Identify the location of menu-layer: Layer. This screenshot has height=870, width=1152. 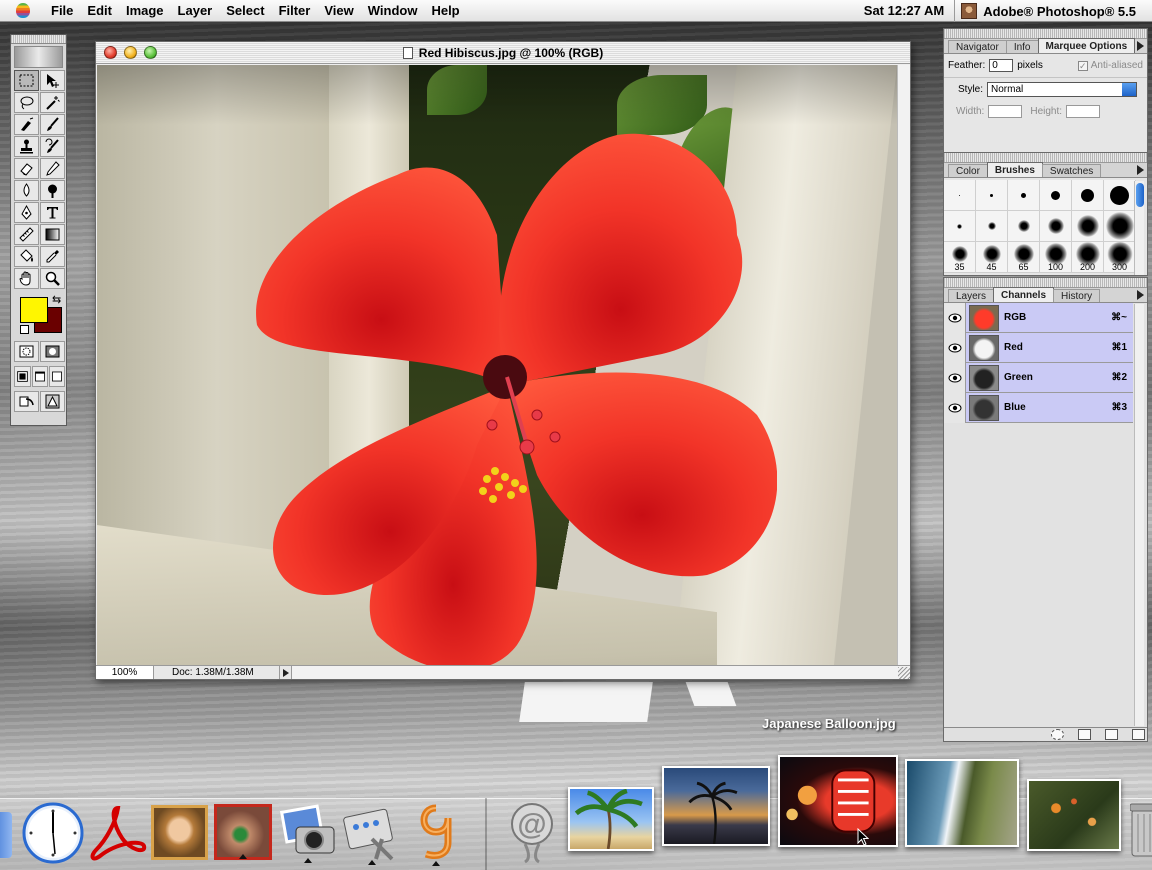
(195, 11).